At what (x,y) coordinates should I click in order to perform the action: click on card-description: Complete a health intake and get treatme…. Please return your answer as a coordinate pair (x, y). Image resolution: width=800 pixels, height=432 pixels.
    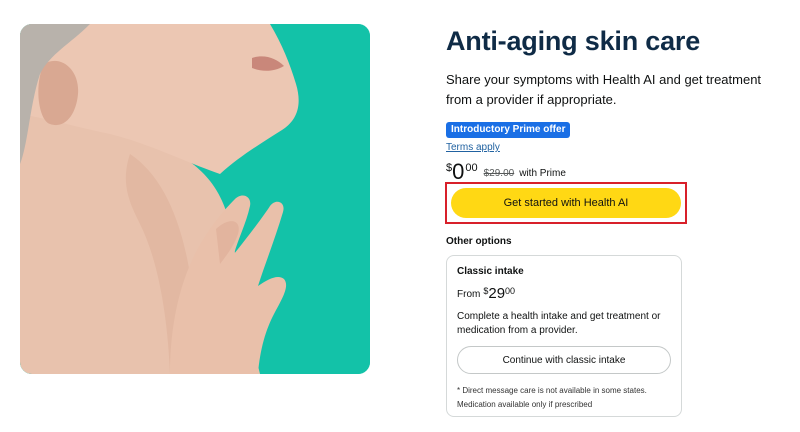
    Looking at the image, I should click on (559, 323).